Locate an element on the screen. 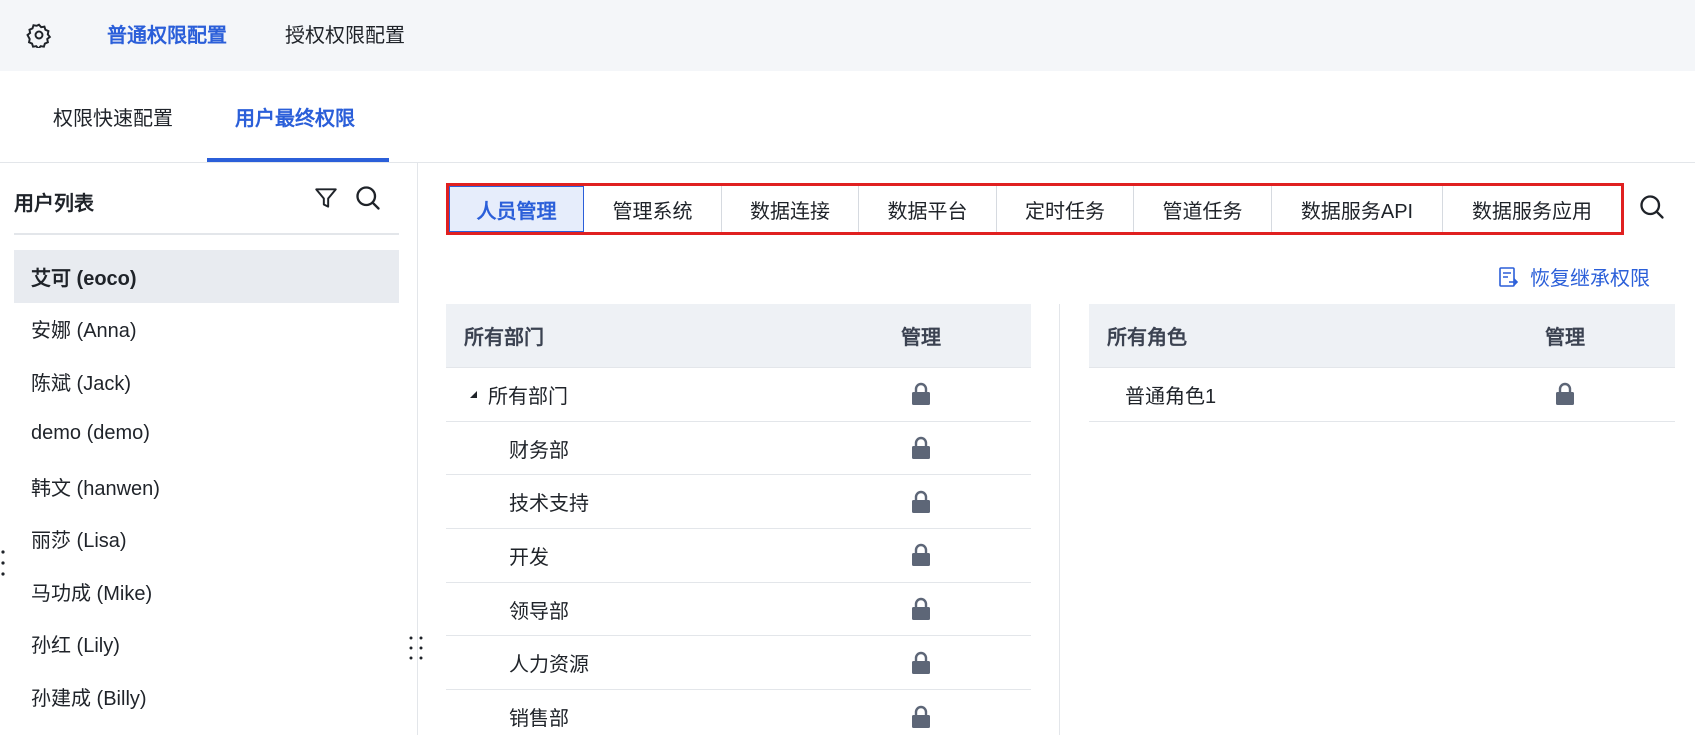  tab-quick-config: 权限快速配置 is located at coordinates (113, 119).